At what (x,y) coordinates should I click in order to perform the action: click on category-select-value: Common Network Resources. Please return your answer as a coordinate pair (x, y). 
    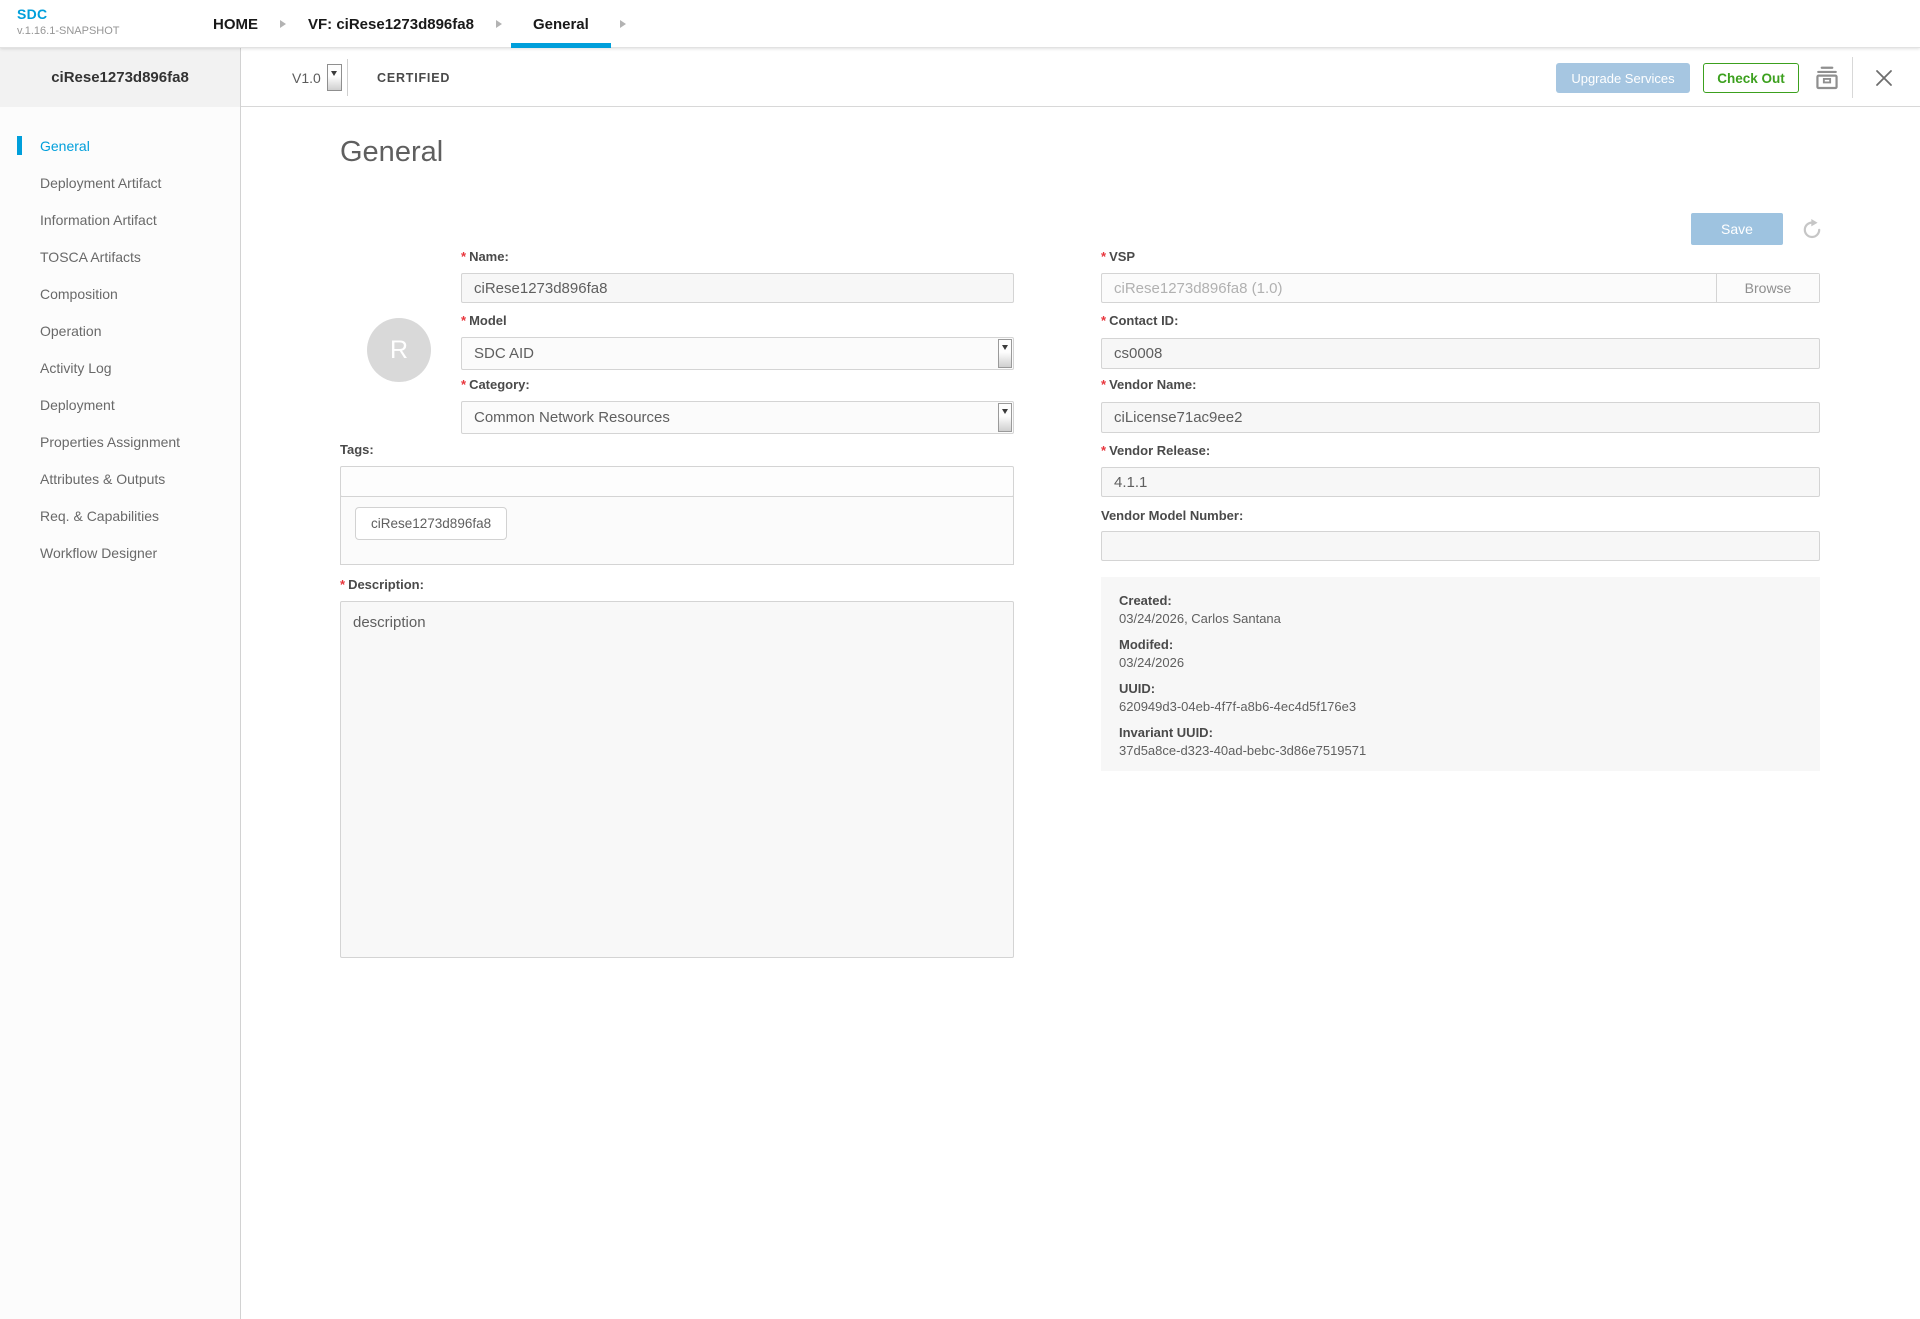
    Looking at the image, I should click on (572, 417).